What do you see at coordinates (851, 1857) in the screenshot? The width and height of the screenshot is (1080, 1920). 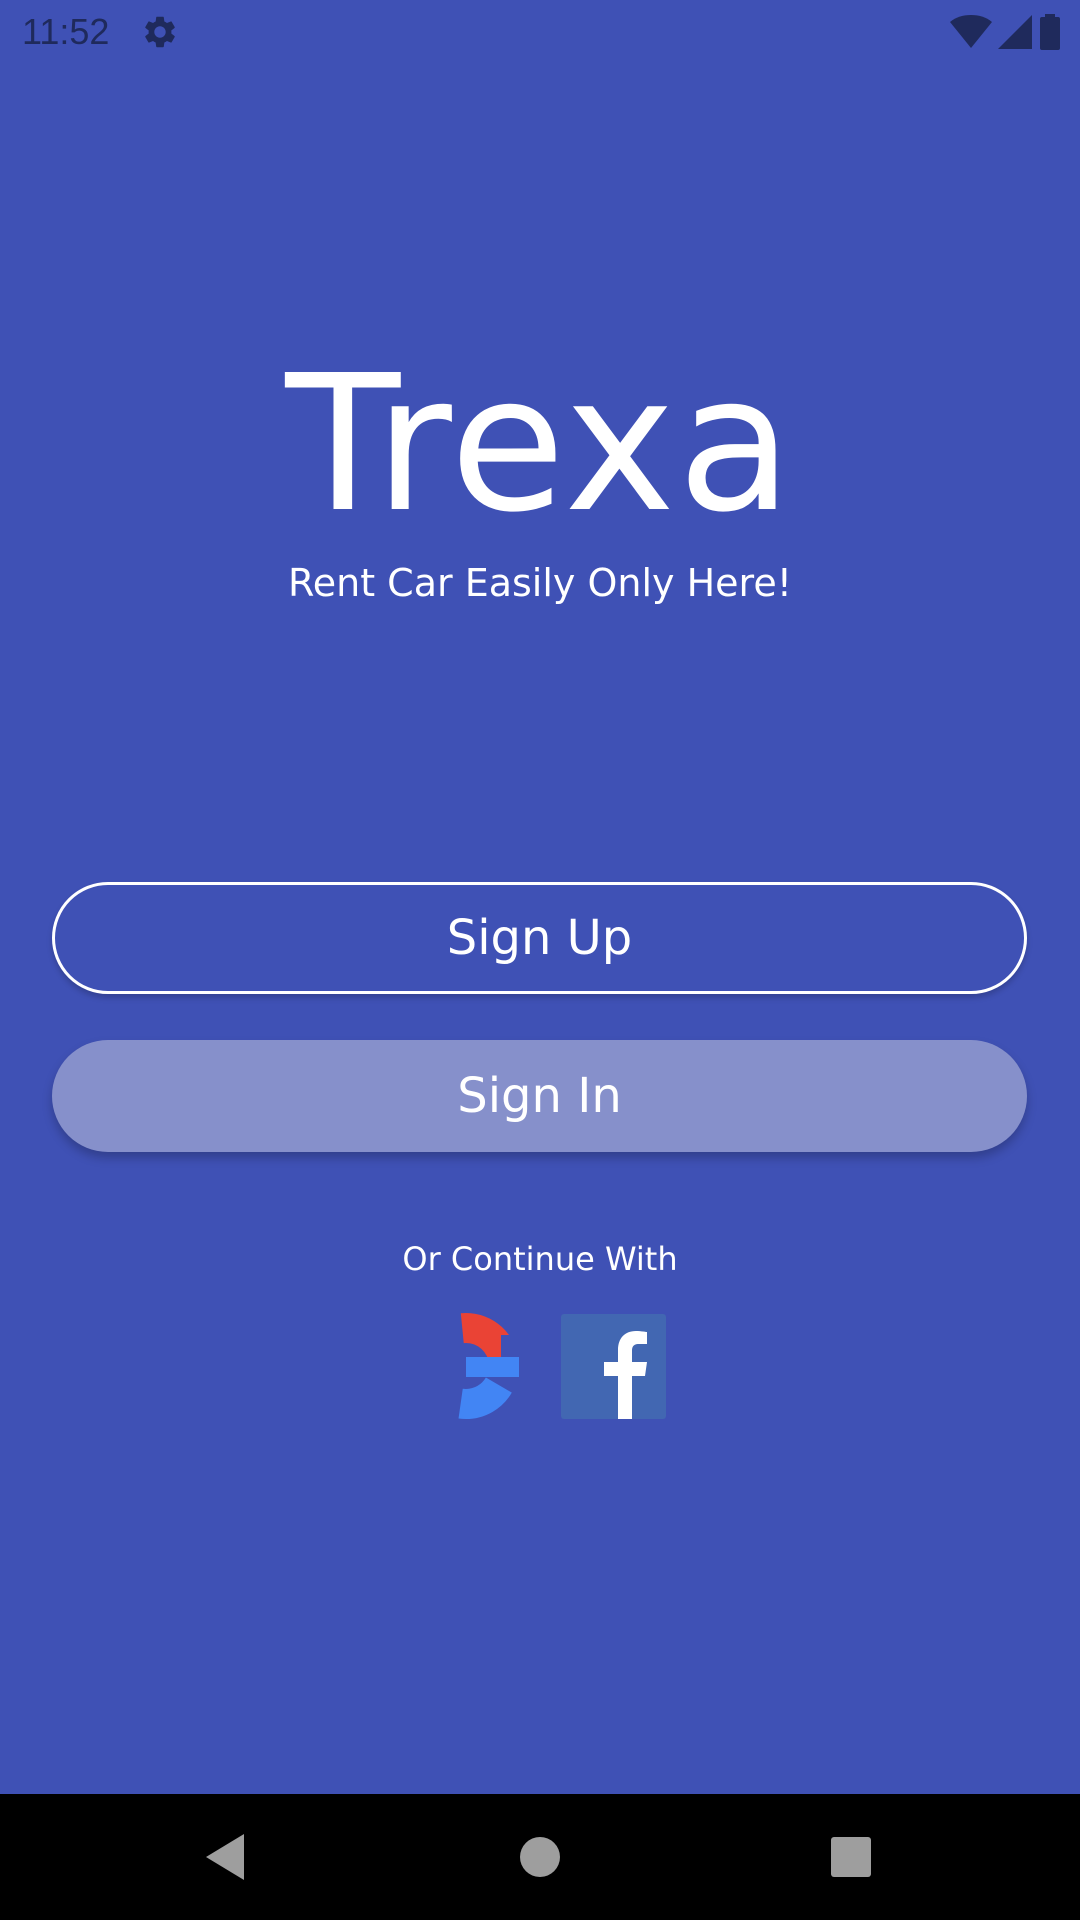 I see `recents-icon` at bounding box center [851, 1857].